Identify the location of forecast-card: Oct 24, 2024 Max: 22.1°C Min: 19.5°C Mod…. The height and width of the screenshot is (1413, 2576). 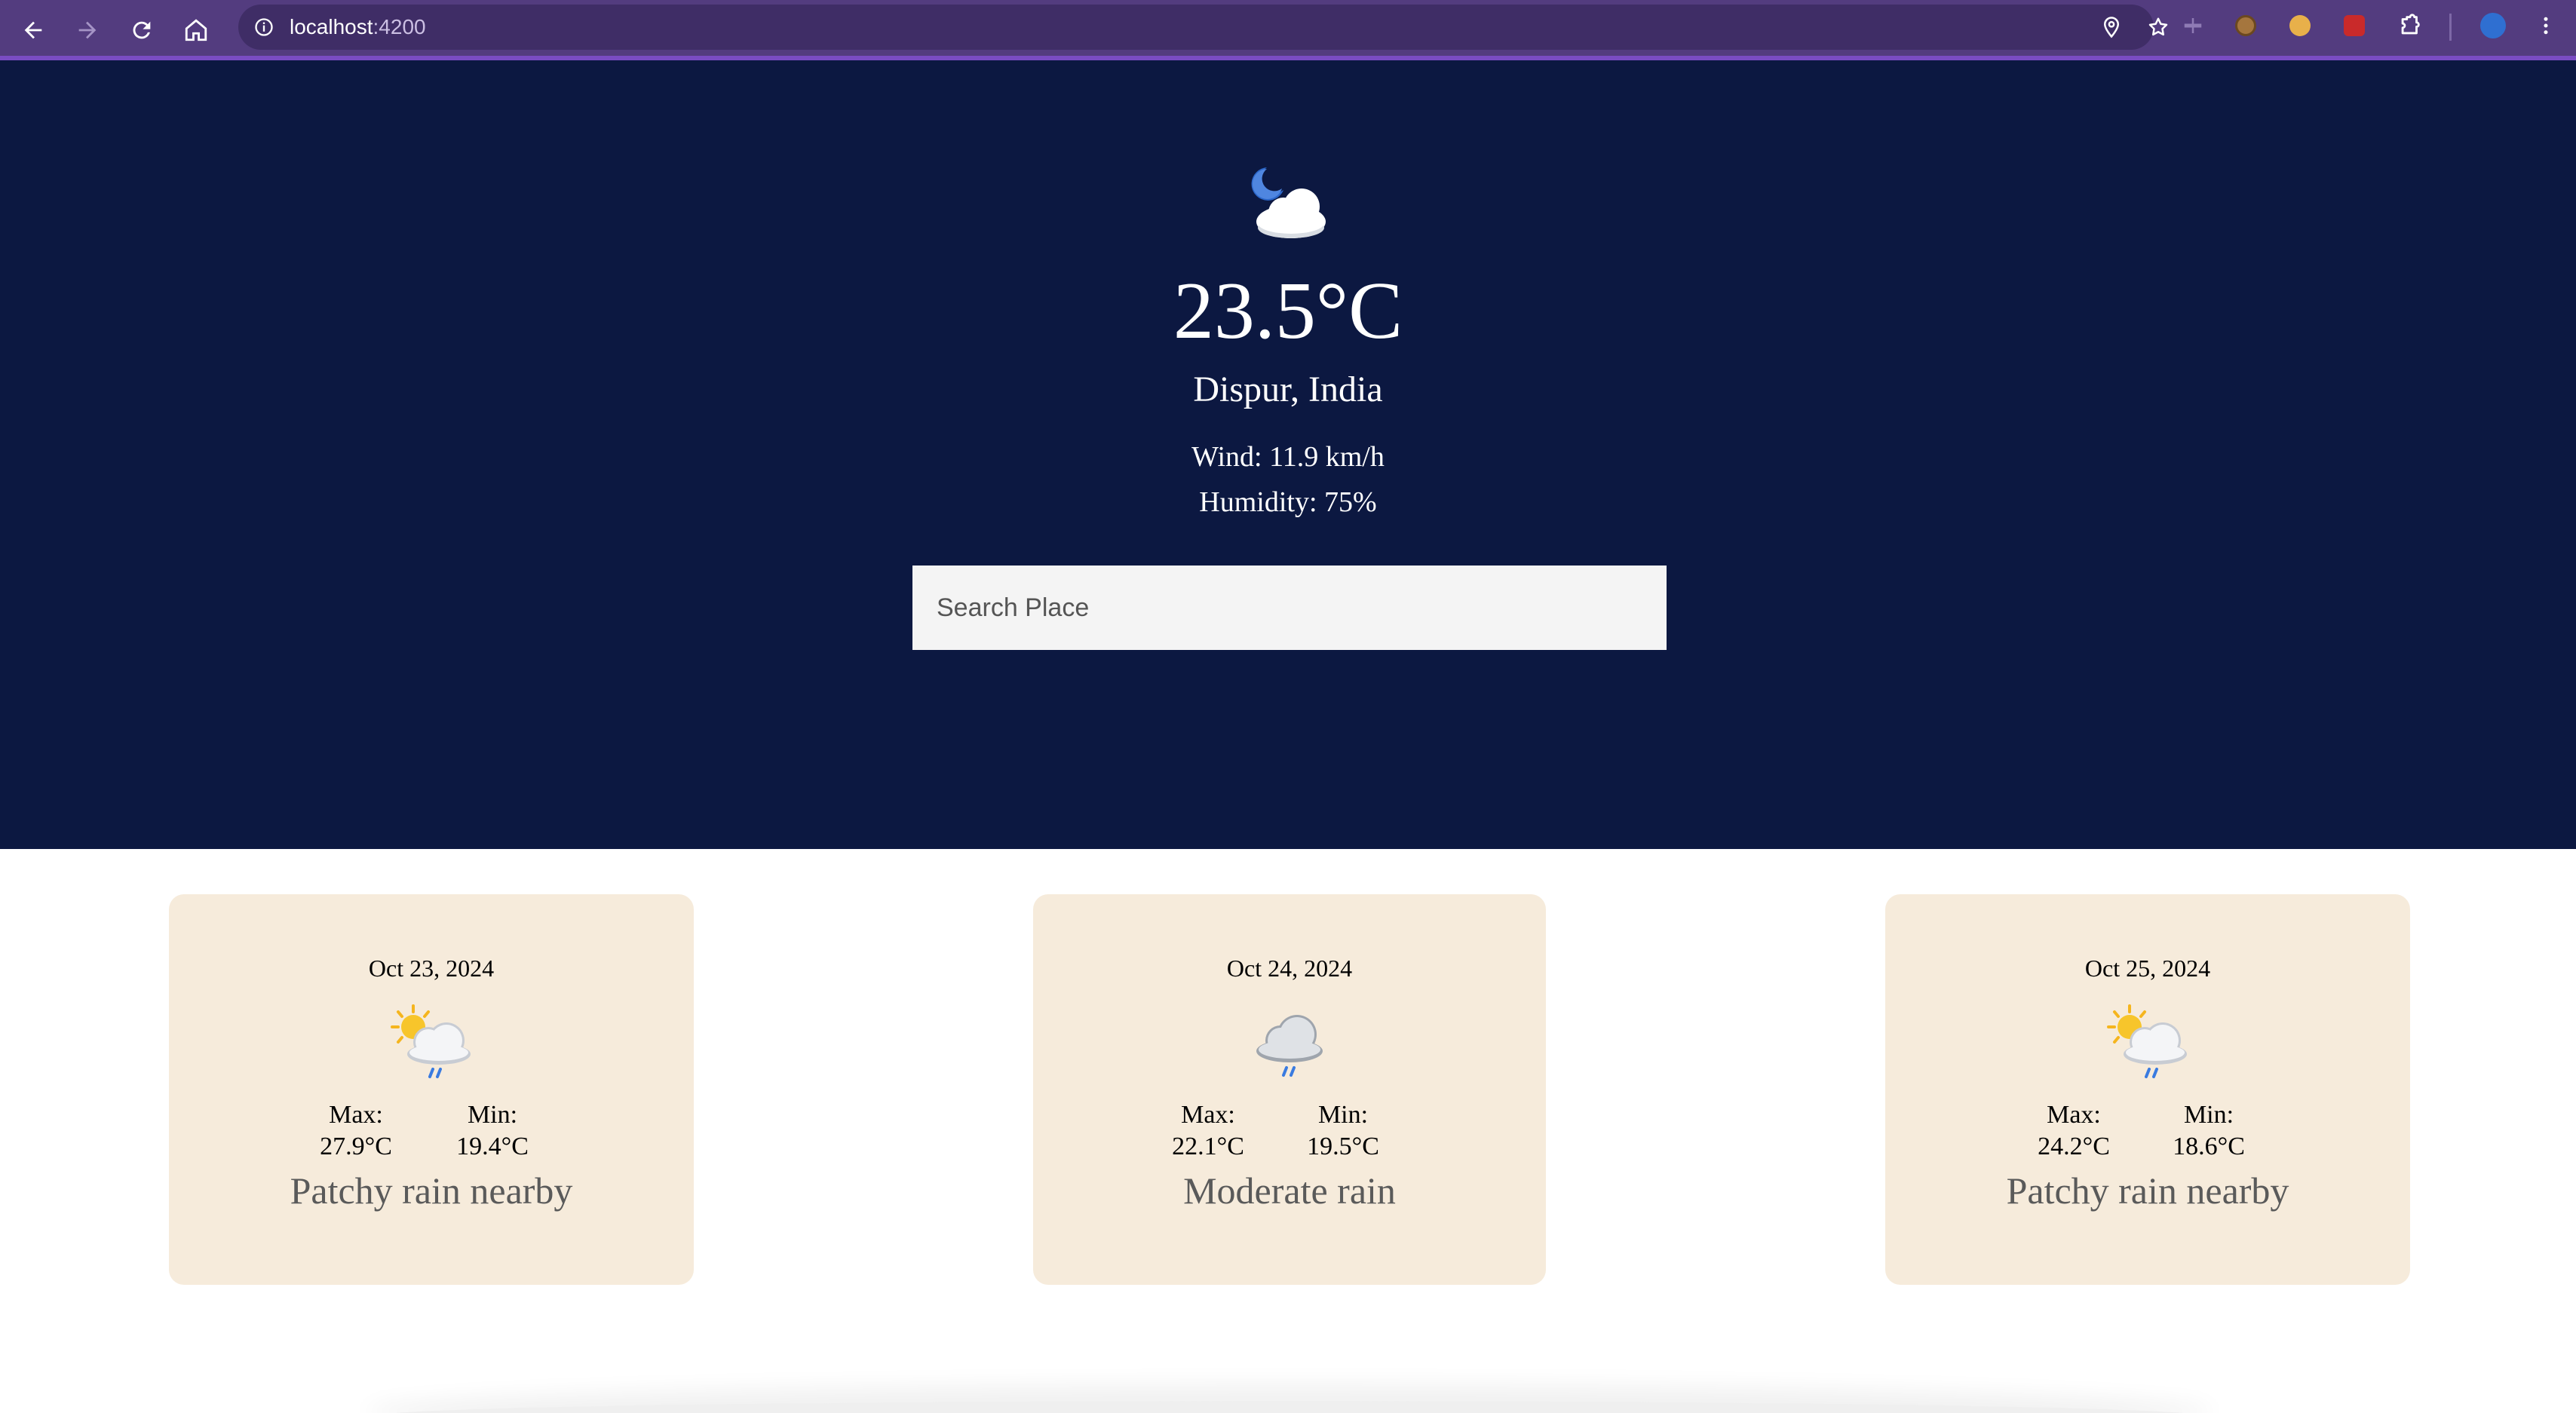
(1289, 1089).